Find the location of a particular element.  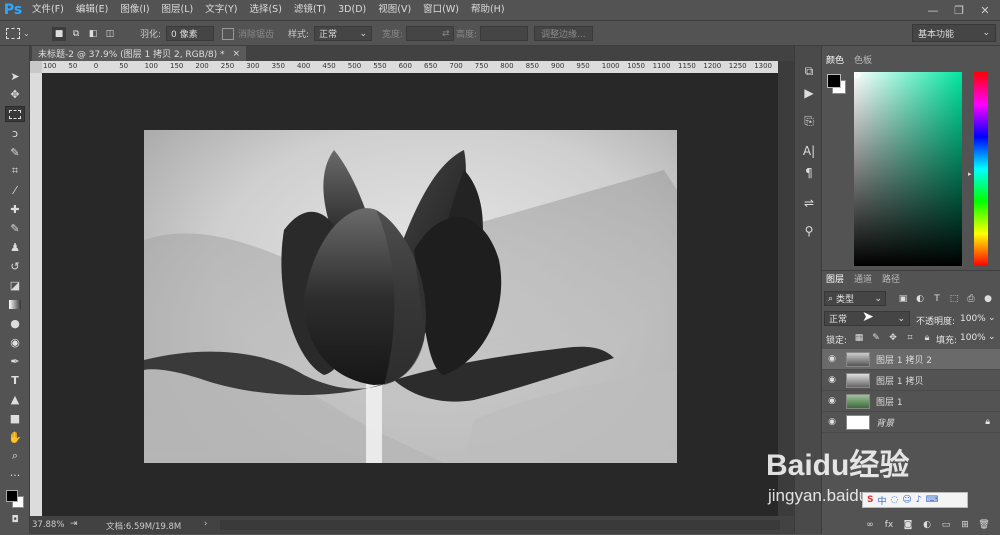

hue-slider-handle-icon: ▸ is located at coordinates (970, 174).